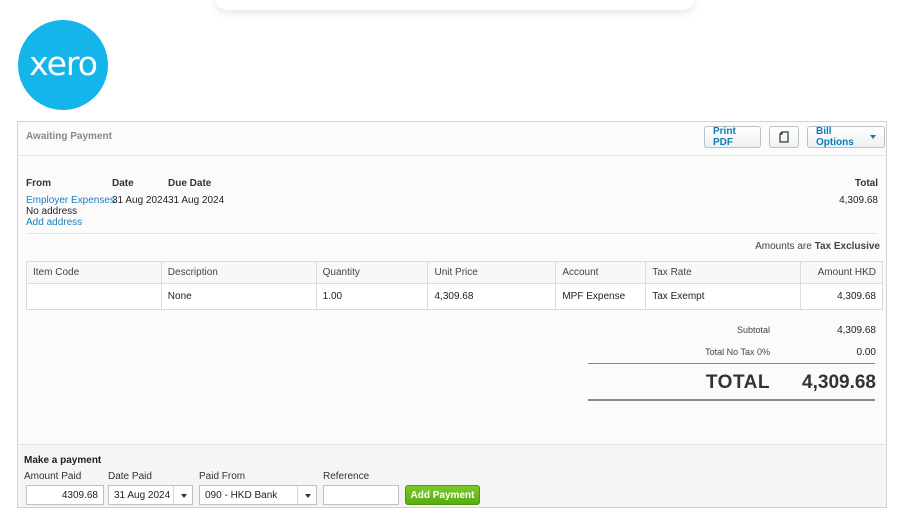 This screenshot has width=905, height=519. What do you see at coordinates (731, 400) in the screenshot?
I see `total-rule-bottom` at bounding box center [731, 400].